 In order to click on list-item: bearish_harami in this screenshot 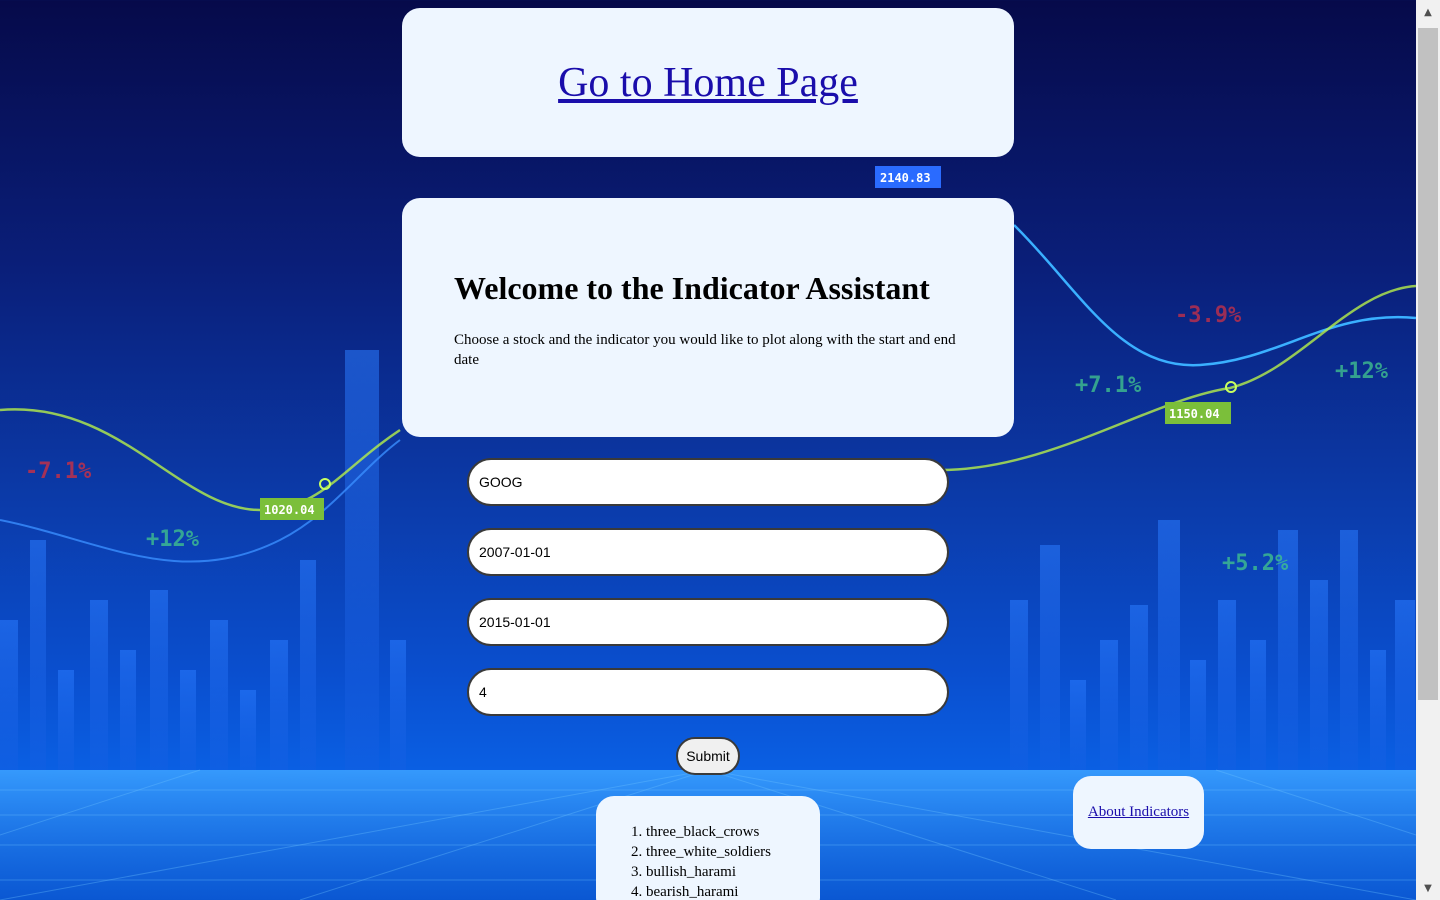, I will do `click(708, 891)`.